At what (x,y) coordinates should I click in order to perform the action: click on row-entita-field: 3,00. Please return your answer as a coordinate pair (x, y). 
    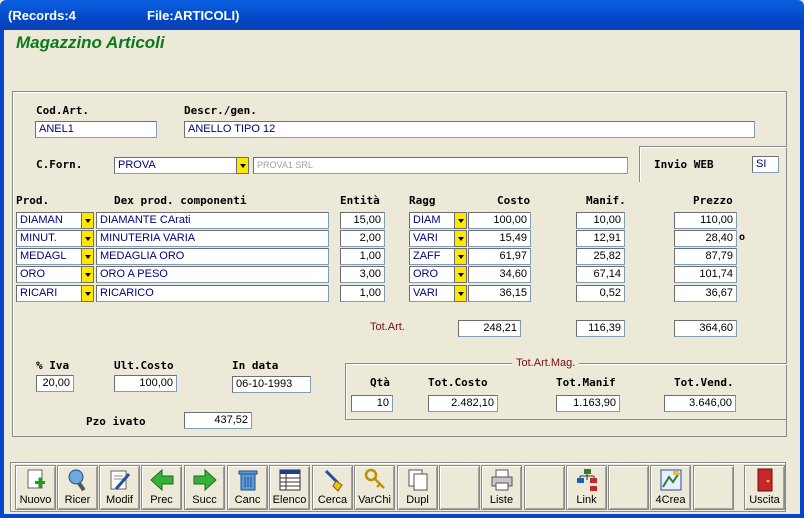
    Looking at the image, I should click on (362, 274).